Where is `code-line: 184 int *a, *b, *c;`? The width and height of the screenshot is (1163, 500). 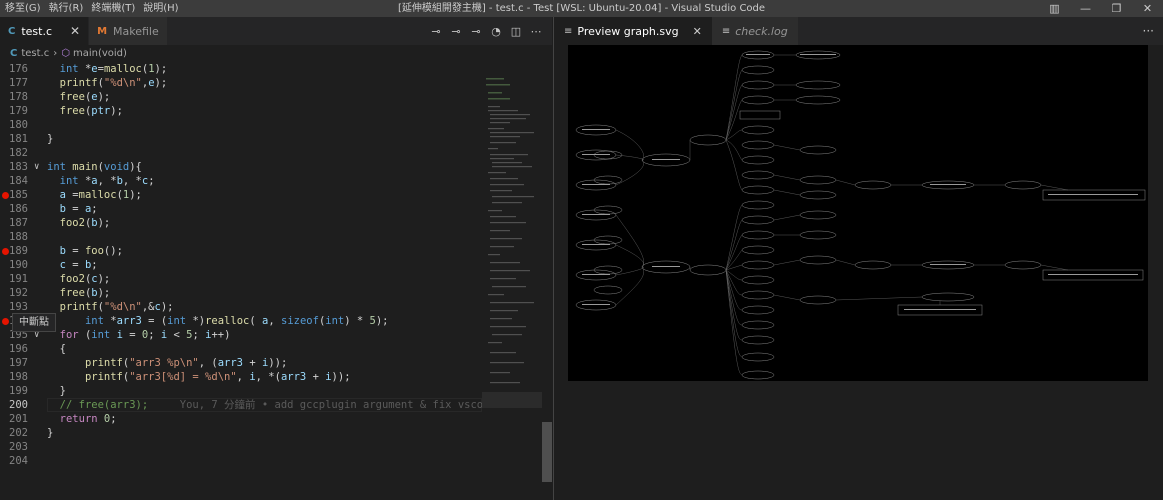
code-line: 184 int *a, *b, *c; is located at coordinates (82, 181).